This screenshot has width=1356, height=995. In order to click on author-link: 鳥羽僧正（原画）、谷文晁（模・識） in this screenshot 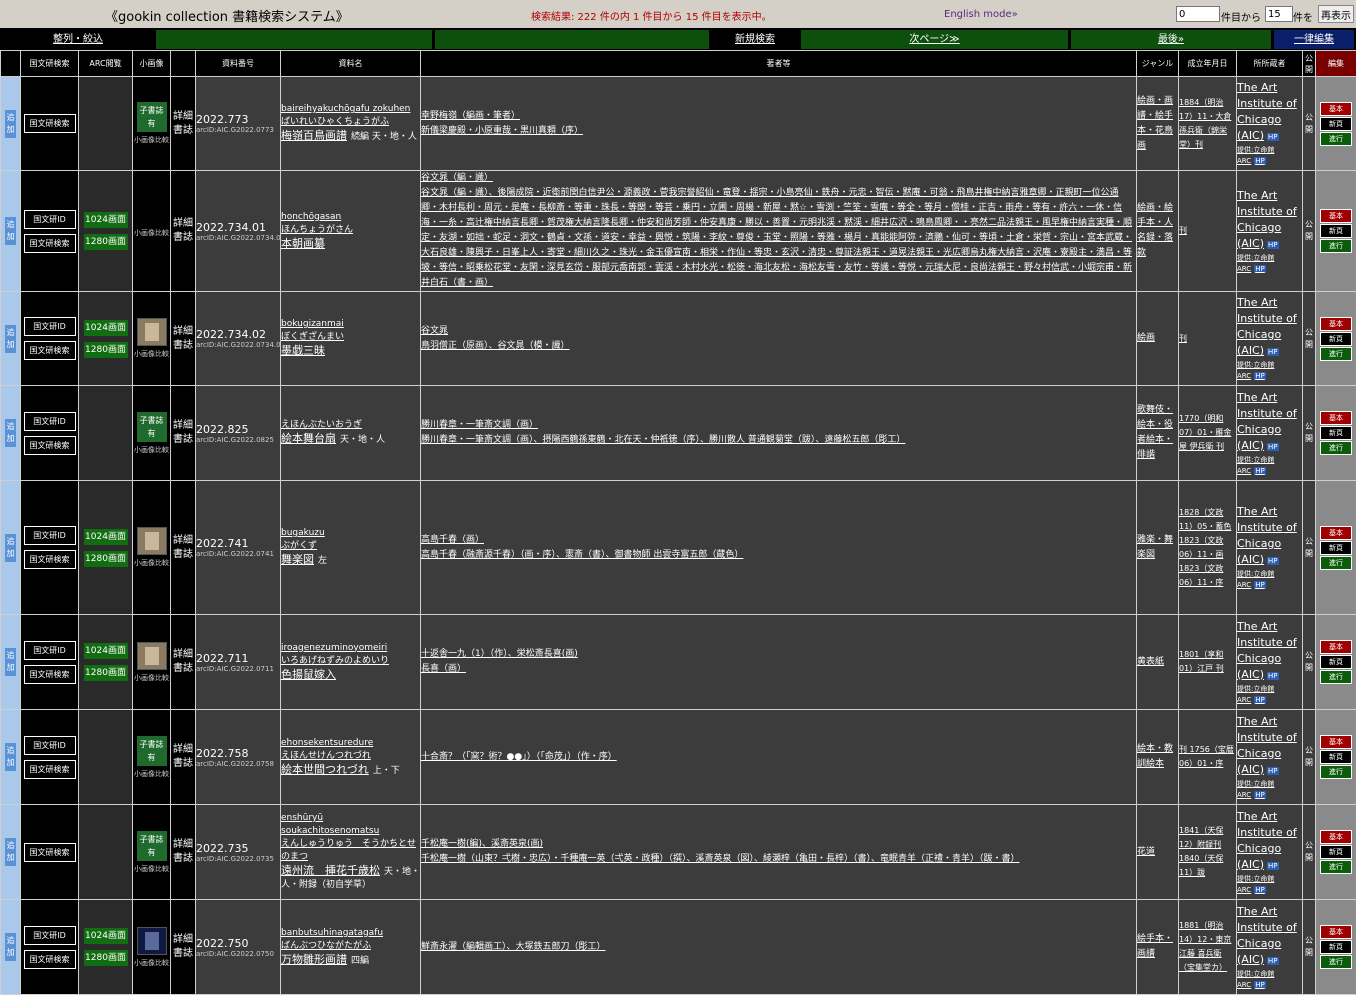, I will do `click(495, 346)`.